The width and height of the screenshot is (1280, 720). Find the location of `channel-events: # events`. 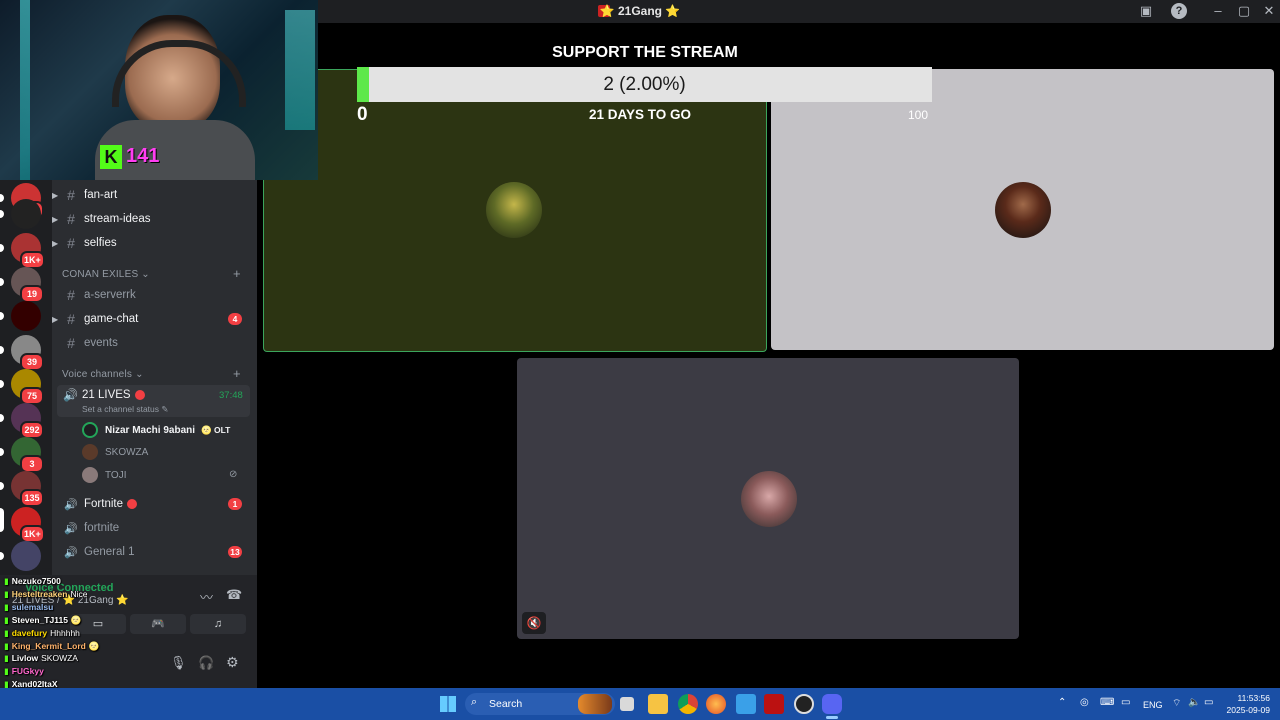

channel-events: # events is located at coordinates (153, 343).